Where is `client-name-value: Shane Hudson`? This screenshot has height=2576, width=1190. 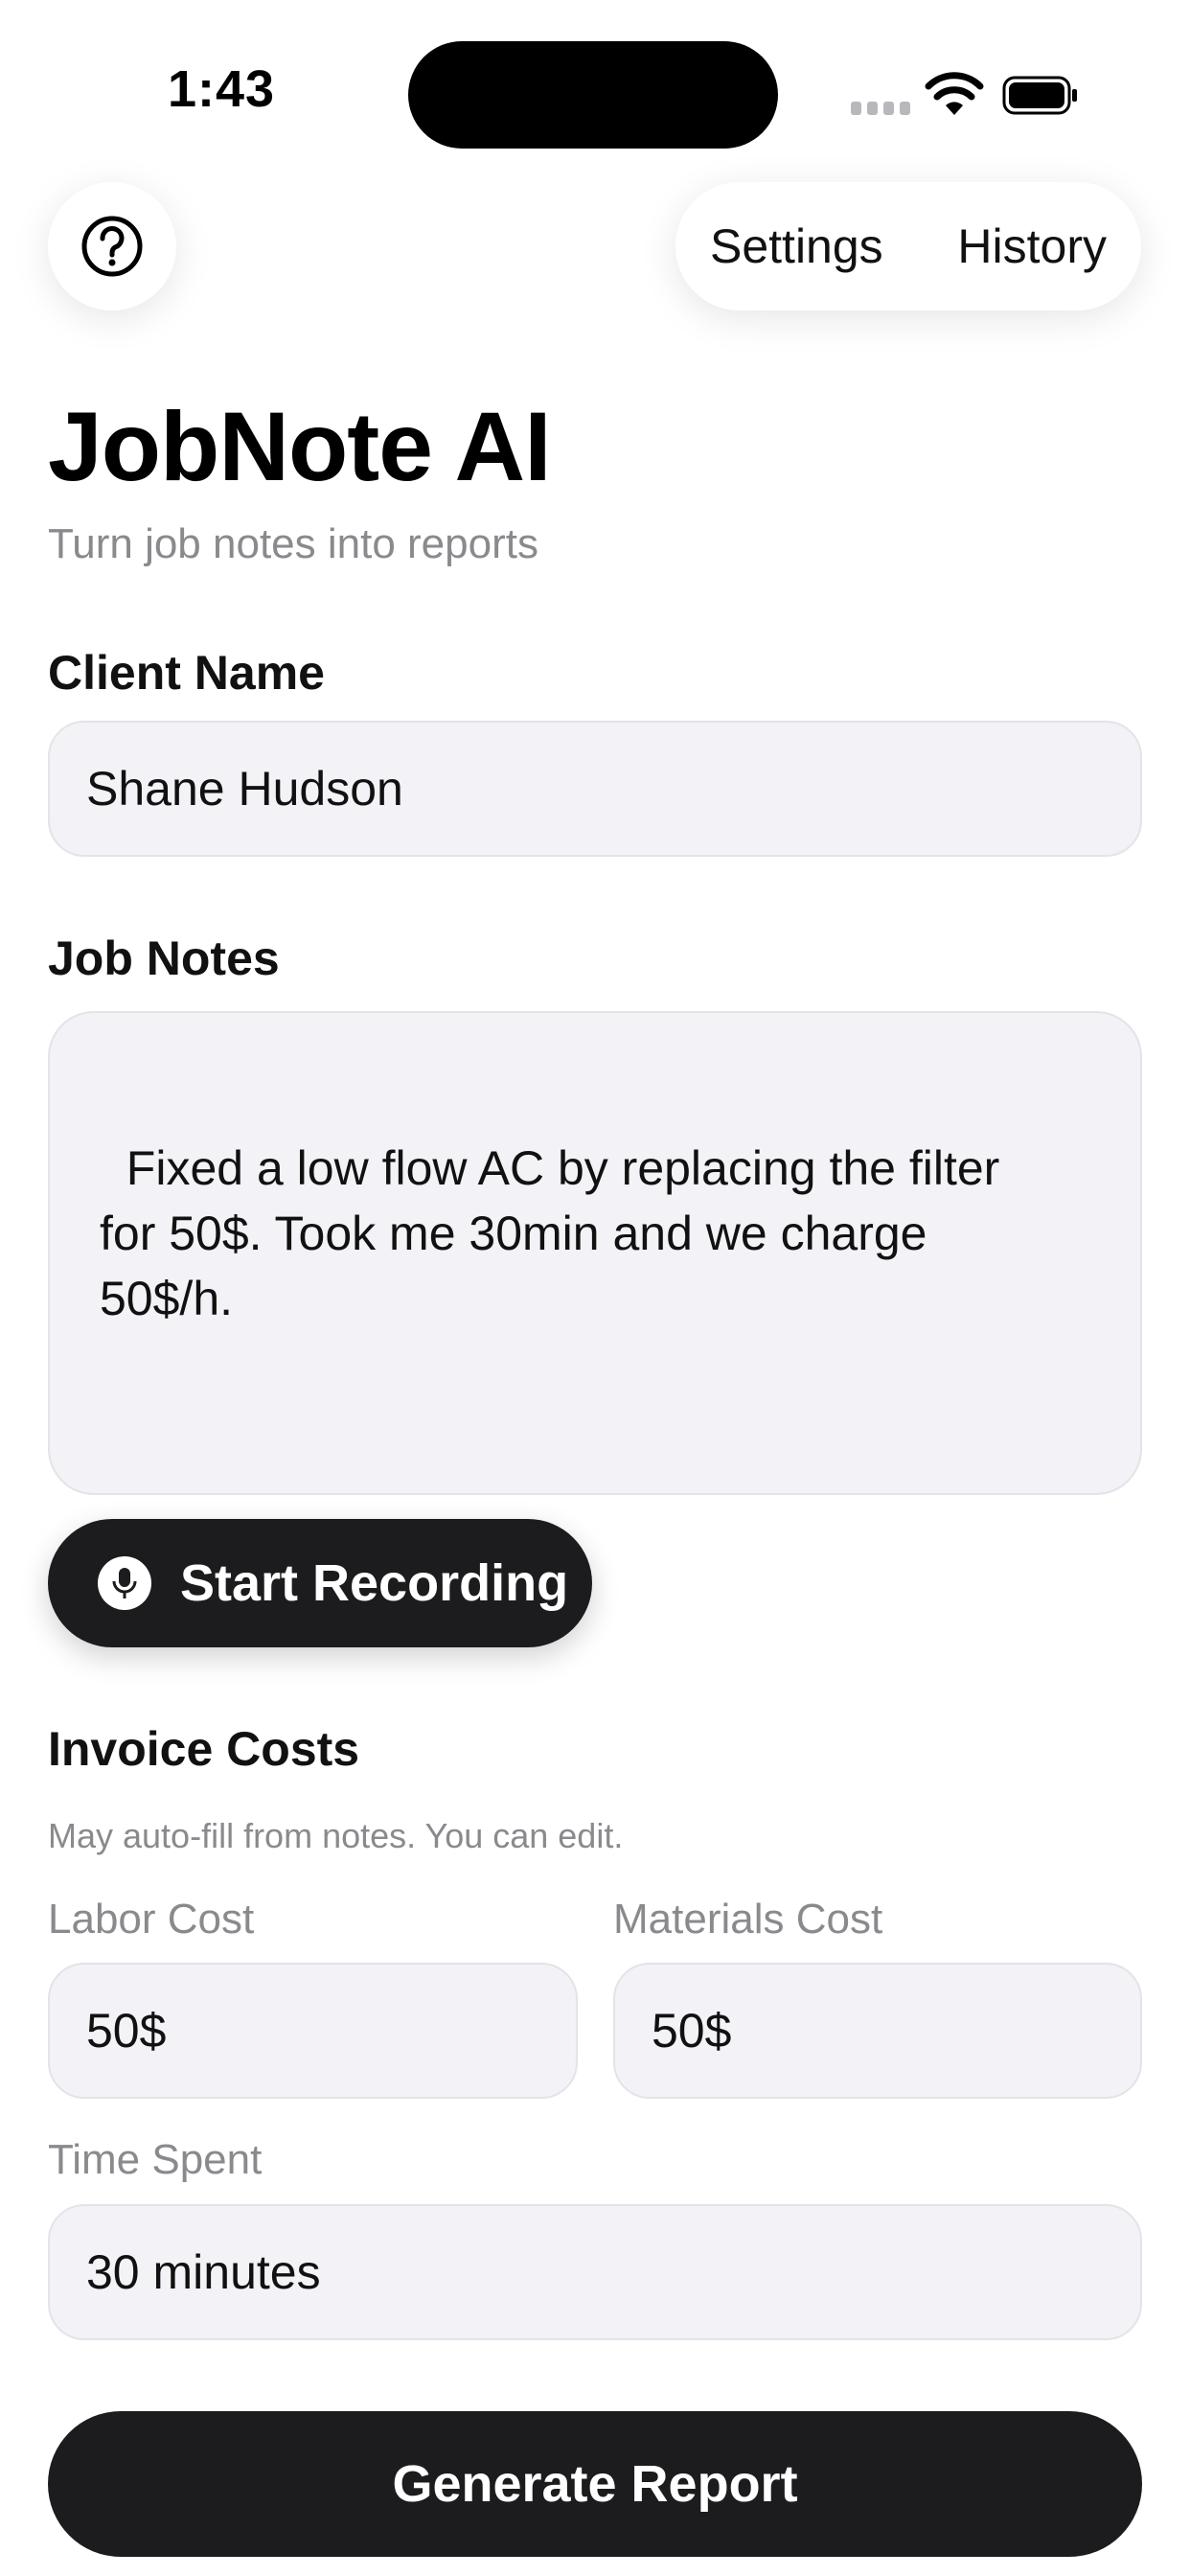 client-name-value: Shane Hudson is located at coordinates (245, 789).